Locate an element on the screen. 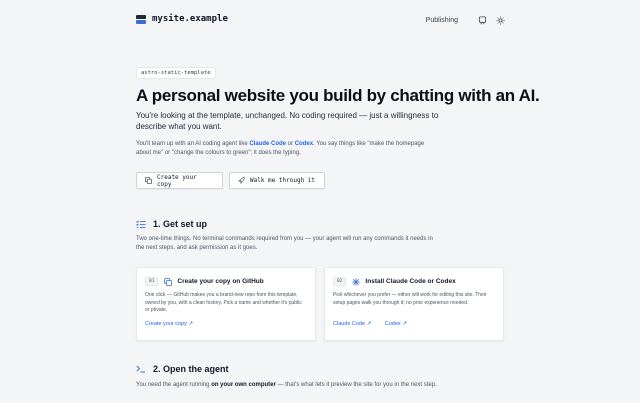 Image resolution: width=640 pixels, height=403 pixels. codex-link: Codex is located at coordinates (304, 144).